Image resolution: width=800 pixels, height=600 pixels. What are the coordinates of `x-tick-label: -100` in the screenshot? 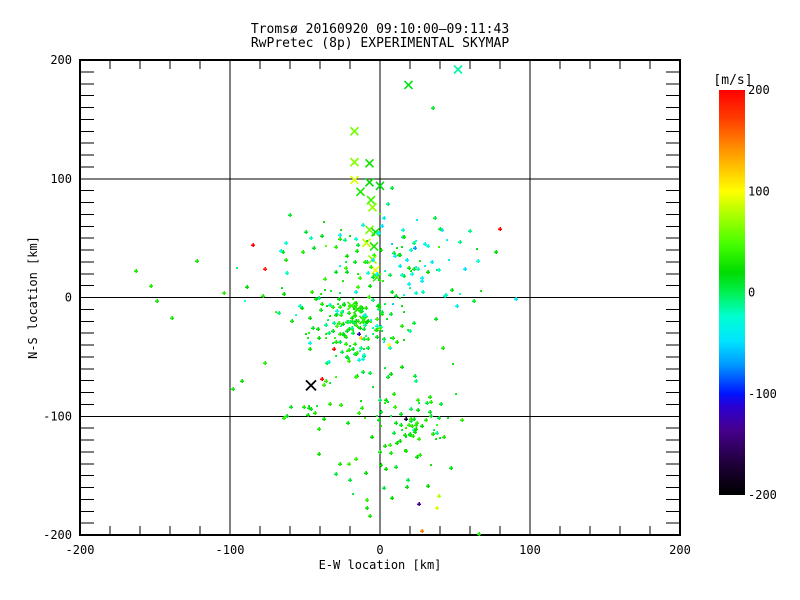 It's located at (230, 550).